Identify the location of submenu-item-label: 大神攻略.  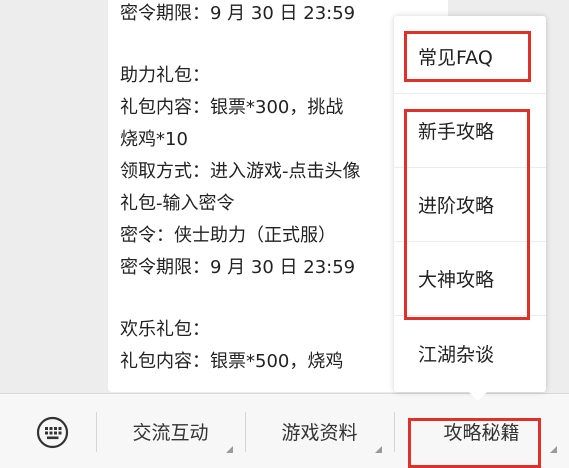
(456, 280).